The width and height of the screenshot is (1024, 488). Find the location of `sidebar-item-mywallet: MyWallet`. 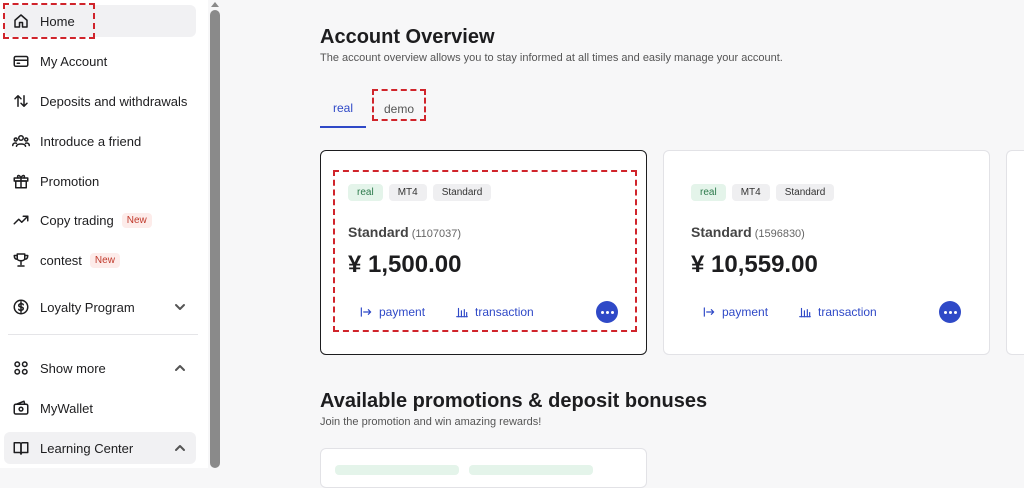

sidebar-item-mywallet: MyWallet is located at coordinates (100, 408).